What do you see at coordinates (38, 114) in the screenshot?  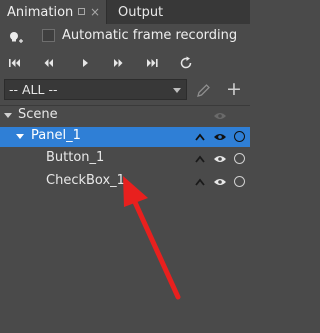 I see `tree-label-scene: Scene` at bounding box center [38, 114].